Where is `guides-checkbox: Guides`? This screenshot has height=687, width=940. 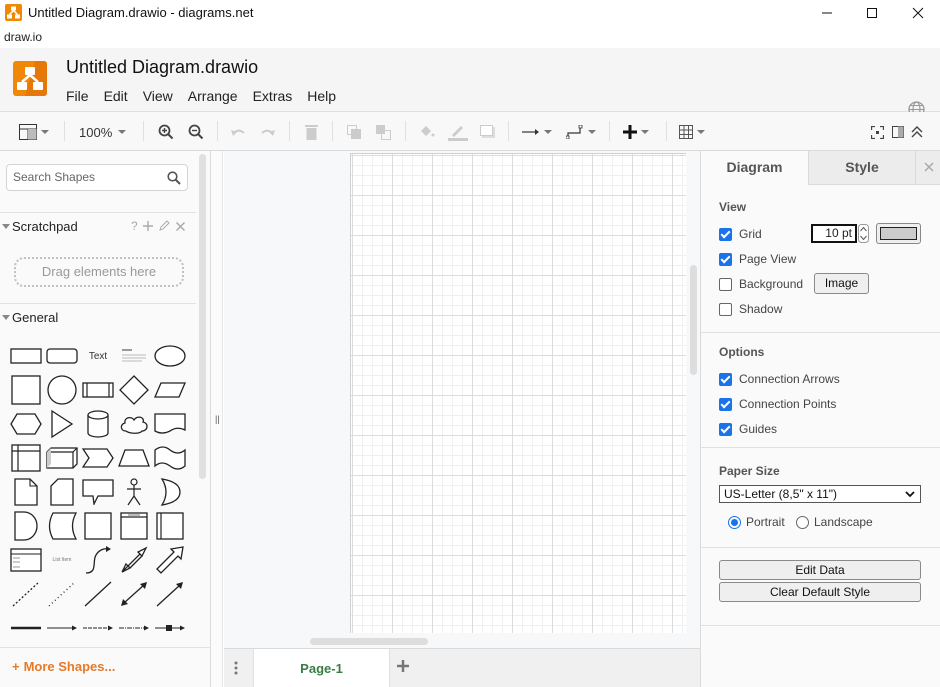 guides-checkbox: Guides is located at coordinates (748, 429).